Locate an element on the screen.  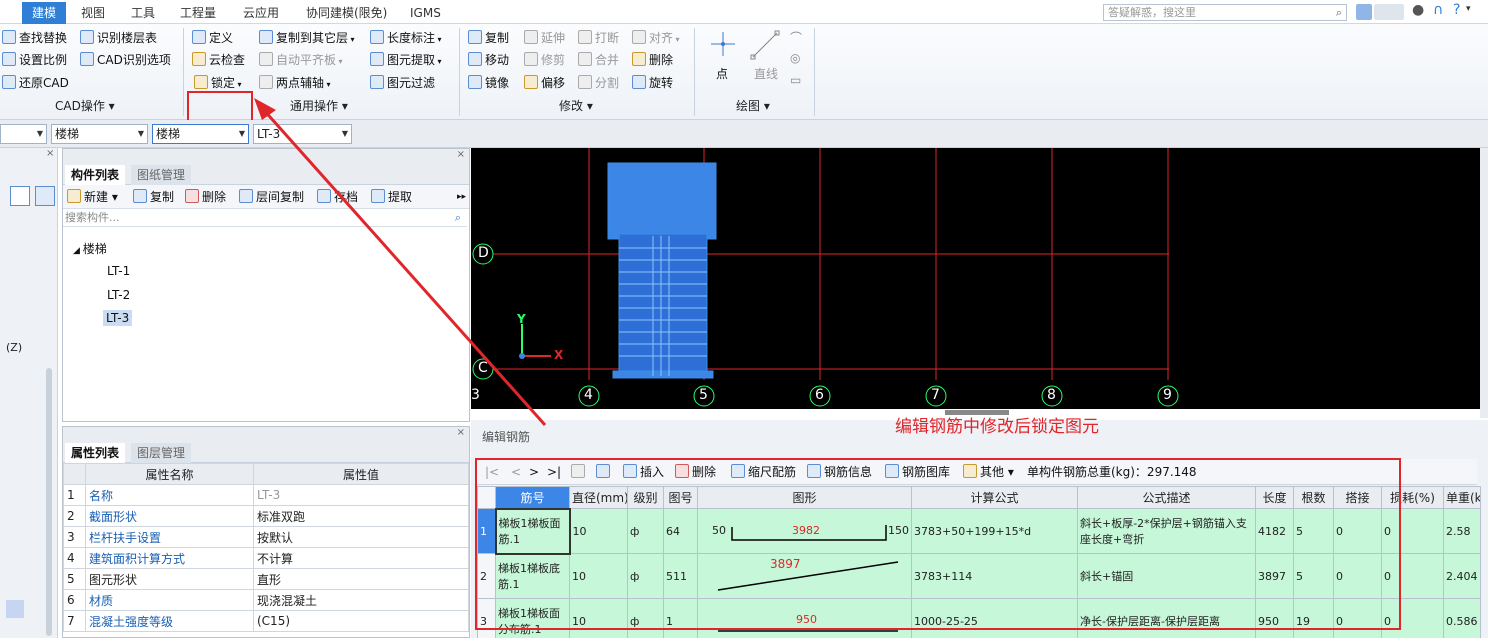
table-row: 2 截面形状 标准双跑 is located at coordinates (266, 516).